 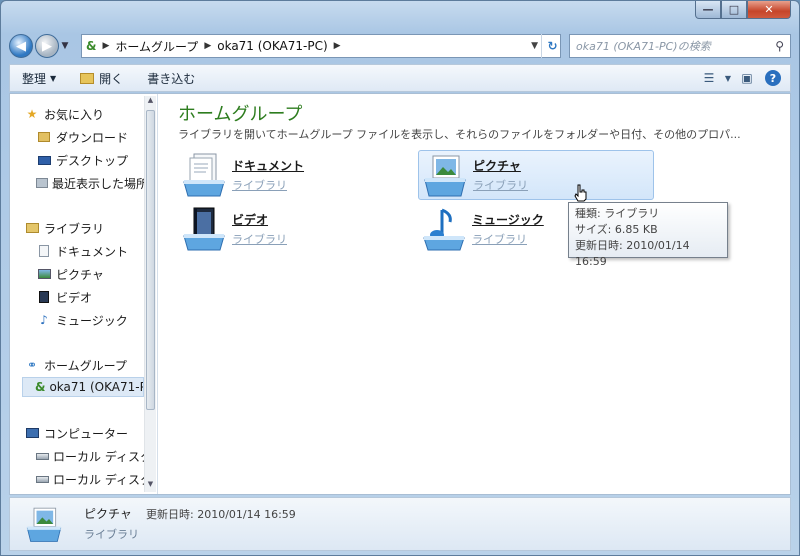 I want to click on help-button: ?, so click(x=773, y=78).